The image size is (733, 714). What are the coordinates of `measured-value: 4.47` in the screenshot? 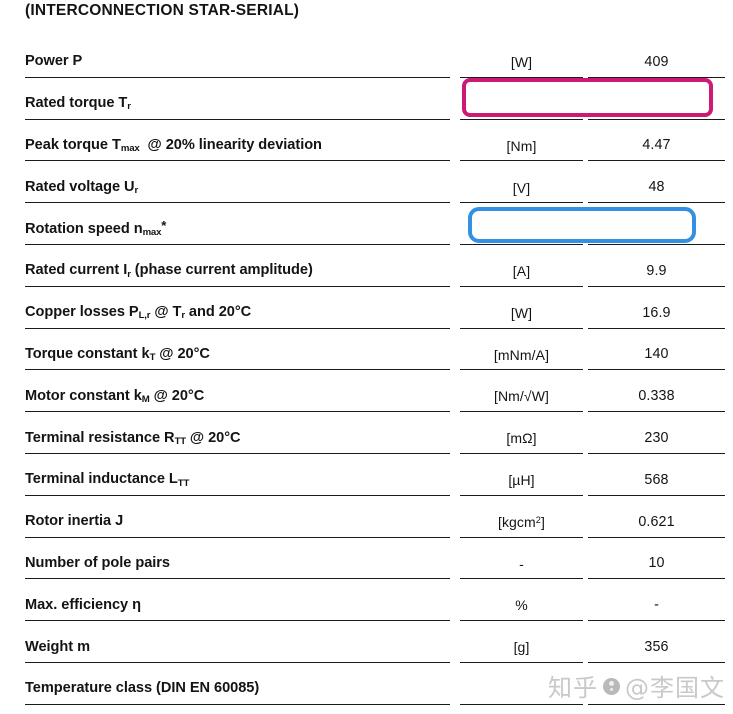 It's located at (656, 145).